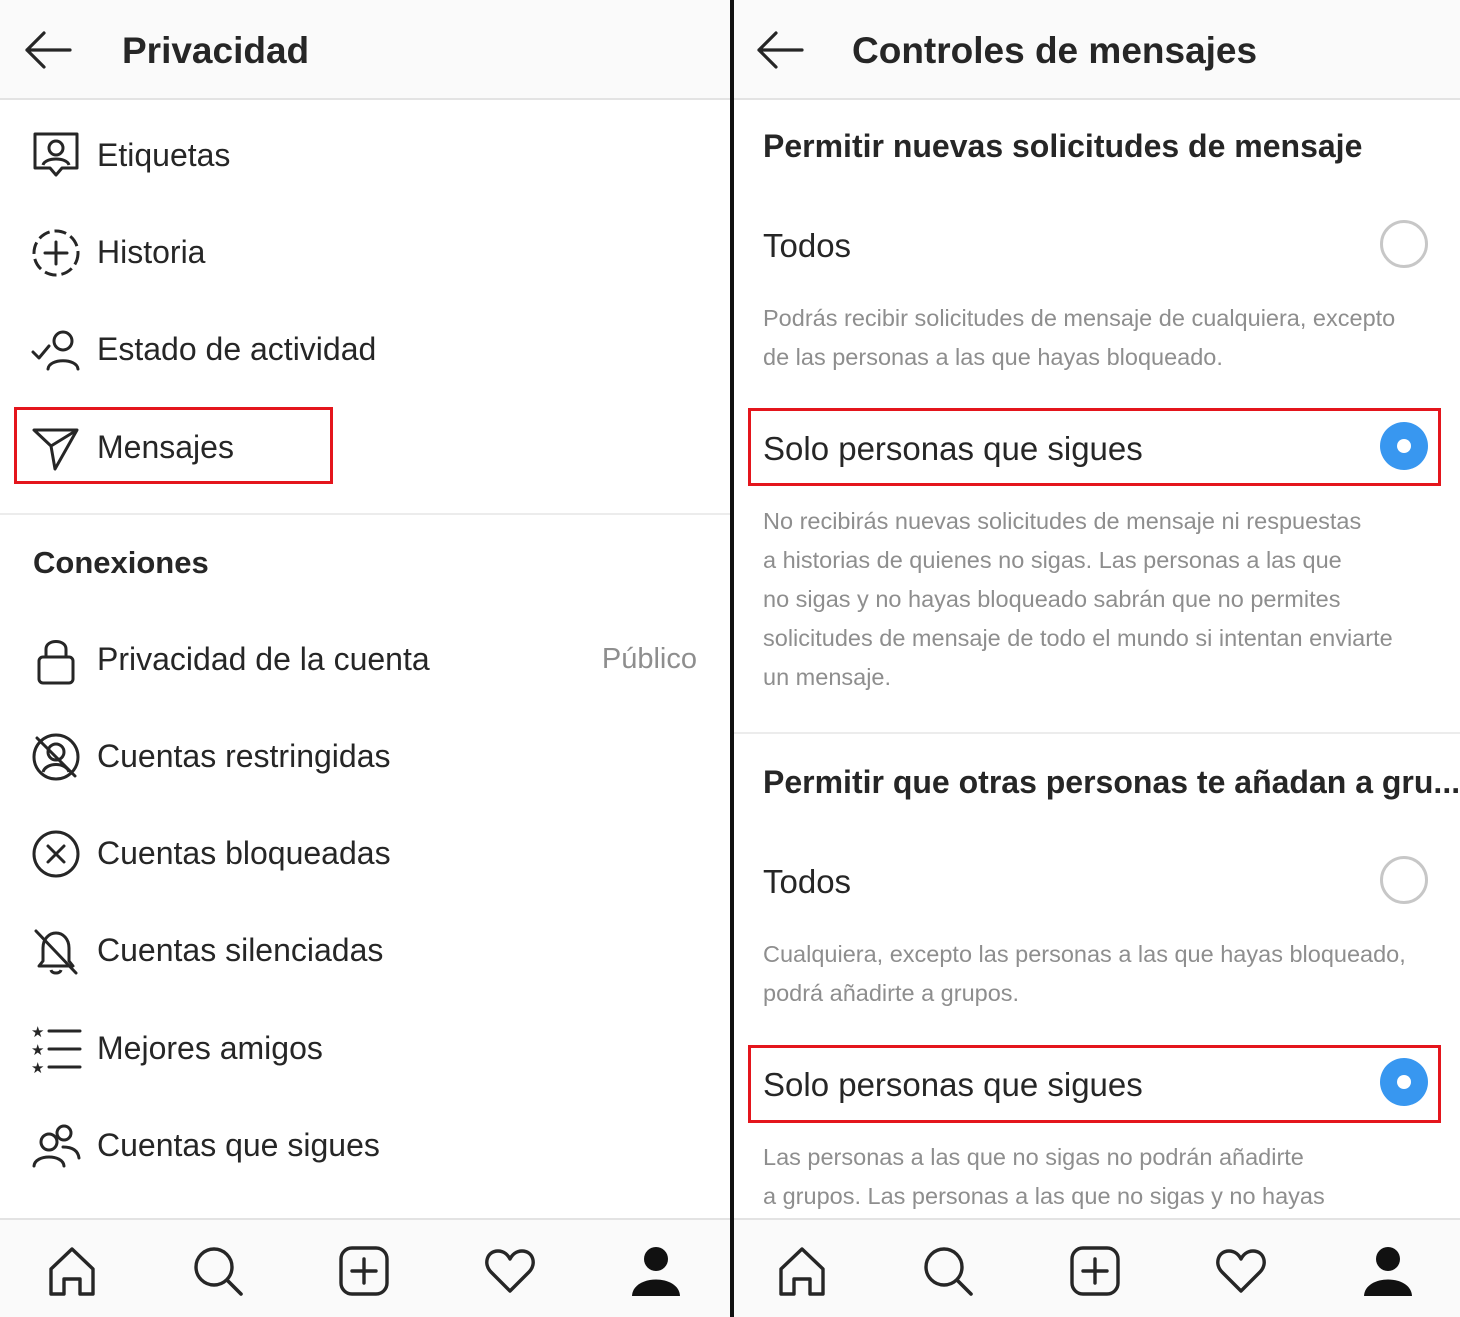  What do you see at coordinates (365, 447) in the screenshot?
I see `menu-item-mensajes: Mensajes` at bounding box center [365, 447].